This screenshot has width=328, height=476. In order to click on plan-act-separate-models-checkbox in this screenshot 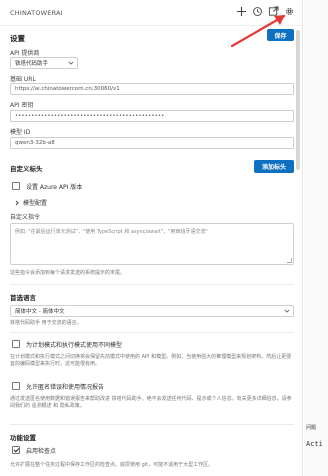, I will do `click(16, 344)`.